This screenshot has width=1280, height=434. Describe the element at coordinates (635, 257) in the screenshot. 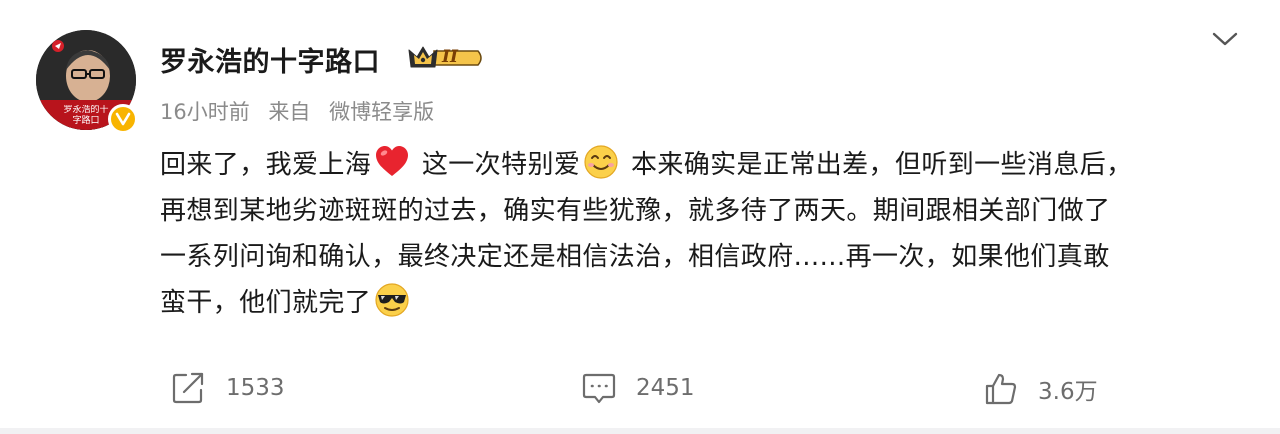

I see `content-line-3: 一系列问询和确认，最终决定还是相信法治，相信政府......再一次，如果他们真敢` at that location.